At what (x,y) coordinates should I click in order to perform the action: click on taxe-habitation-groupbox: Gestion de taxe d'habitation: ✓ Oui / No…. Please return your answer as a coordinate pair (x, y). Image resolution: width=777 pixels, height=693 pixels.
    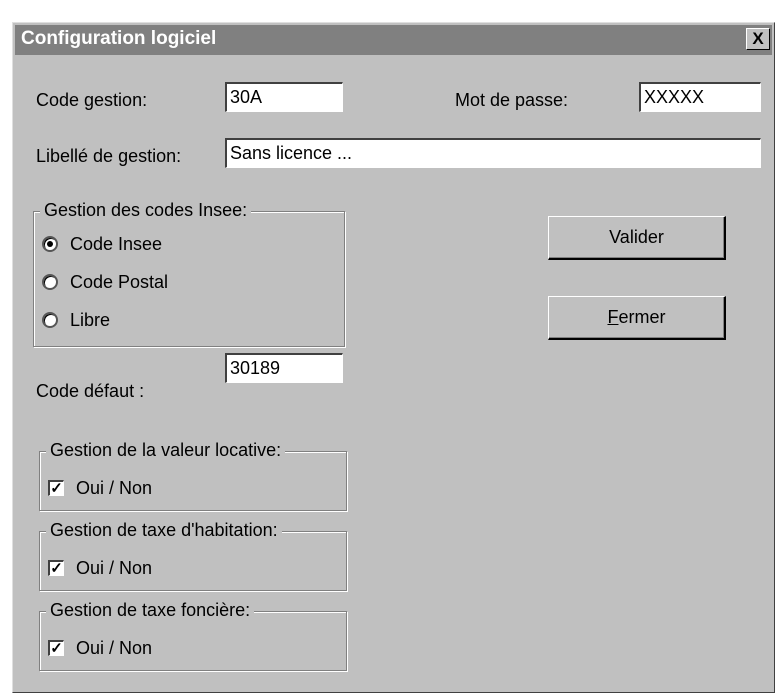
    Looking at the image, I should click on (193, 555).